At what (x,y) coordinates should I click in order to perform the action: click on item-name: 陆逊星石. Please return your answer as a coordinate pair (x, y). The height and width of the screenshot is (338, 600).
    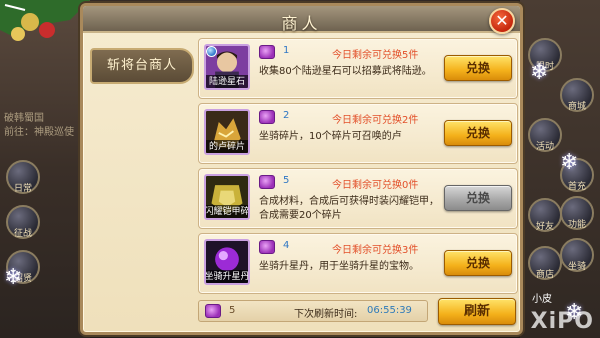
    Looking at the image, I should click on (227, 81).